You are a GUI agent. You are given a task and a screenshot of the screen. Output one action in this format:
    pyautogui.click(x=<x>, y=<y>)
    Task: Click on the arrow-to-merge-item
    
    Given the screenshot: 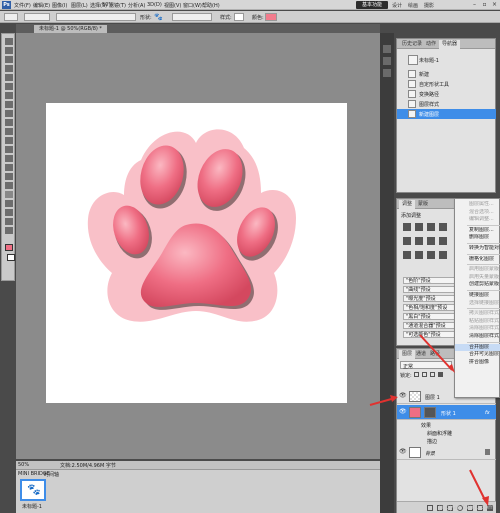 What is the action you would take?
    pyautogui.click(x=437, y=353)
    